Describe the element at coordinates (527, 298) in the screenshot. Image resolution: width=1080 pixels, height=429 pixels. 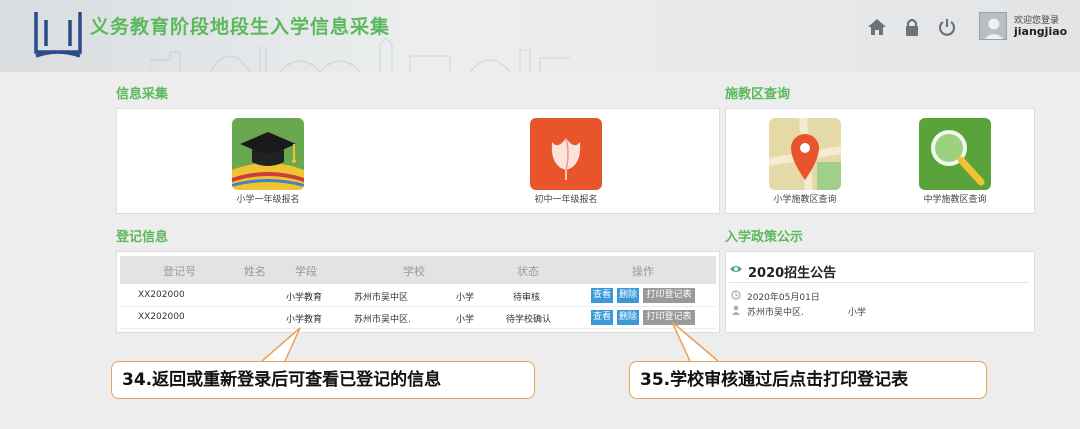
I see `cell-status: 待审核` at that location.